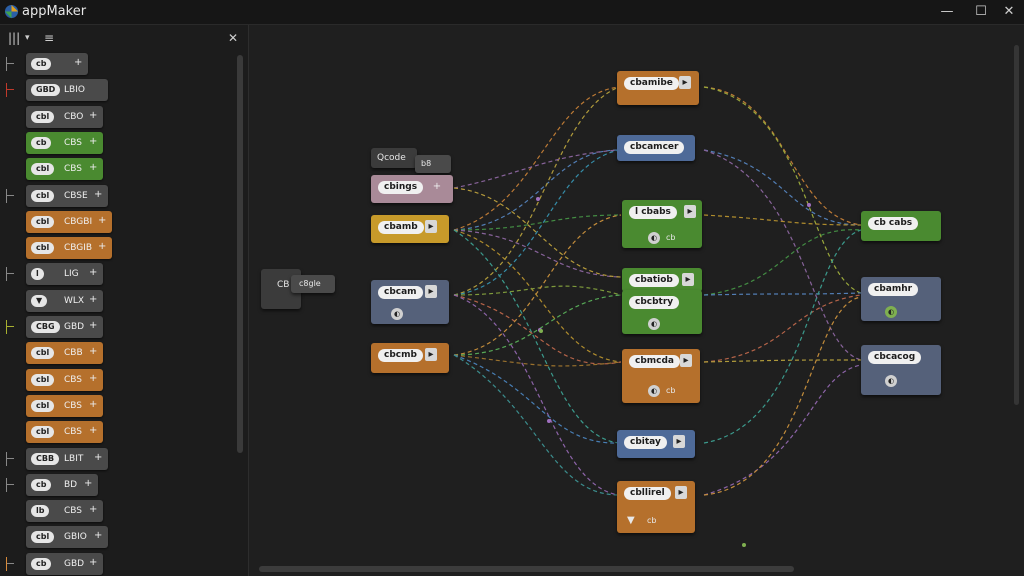  What do you see at coordinates (1009, 12) in the screenshot?
I see `close-button: ✕` at bounding box center [1009, 12].